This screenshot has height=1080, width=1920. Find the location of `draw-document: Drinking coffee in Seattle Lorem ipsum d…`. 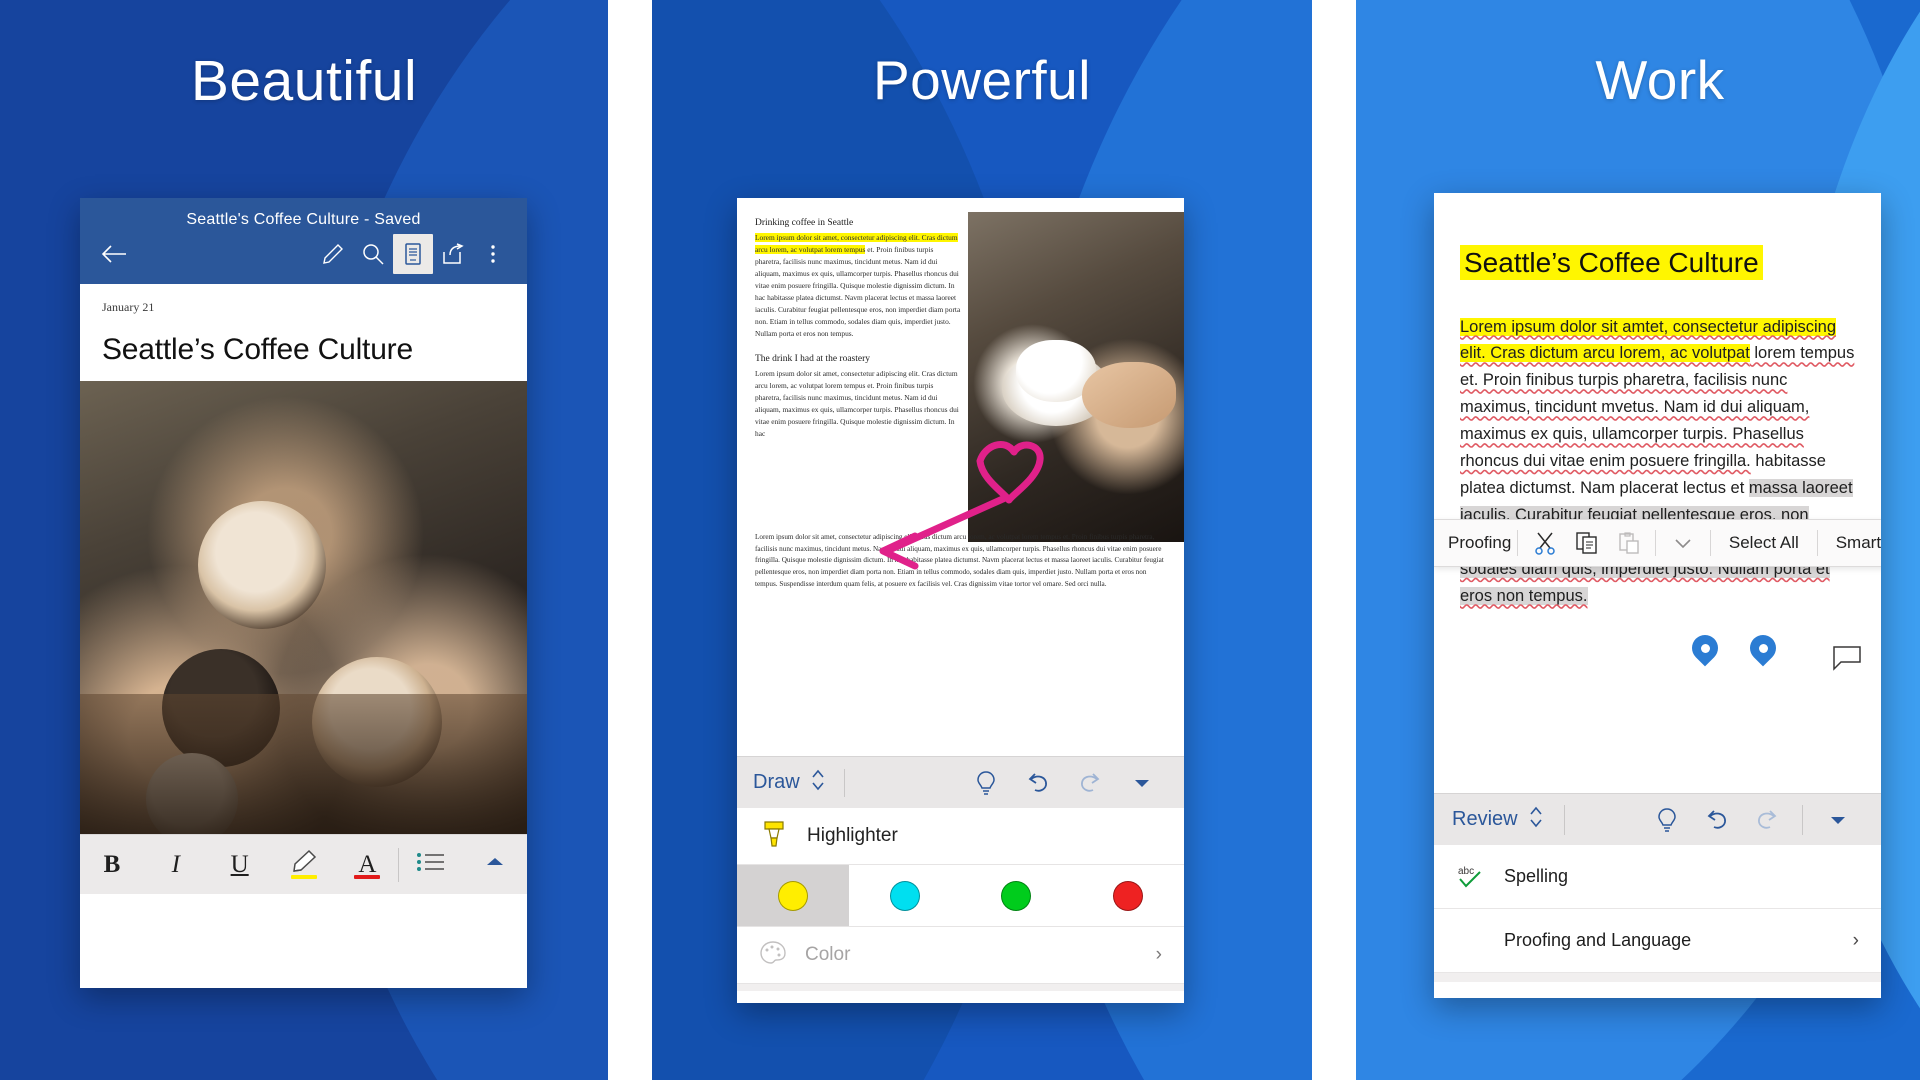

draw-document: Drinking coffee in Seattle Lorem ipsum d… is located at coordinates (960, 477).